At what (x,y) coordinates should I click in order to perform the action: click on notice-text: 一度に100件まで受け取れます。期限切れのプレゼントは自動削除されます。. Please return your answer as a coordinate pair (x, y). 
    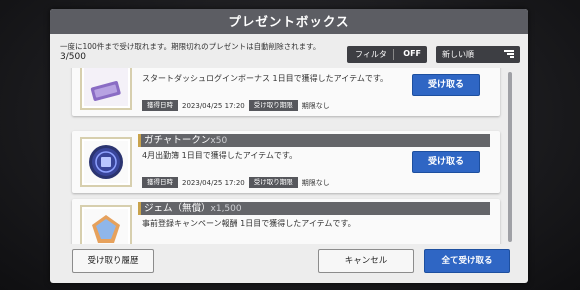
    Looking at the image, I should click on (190, 46).